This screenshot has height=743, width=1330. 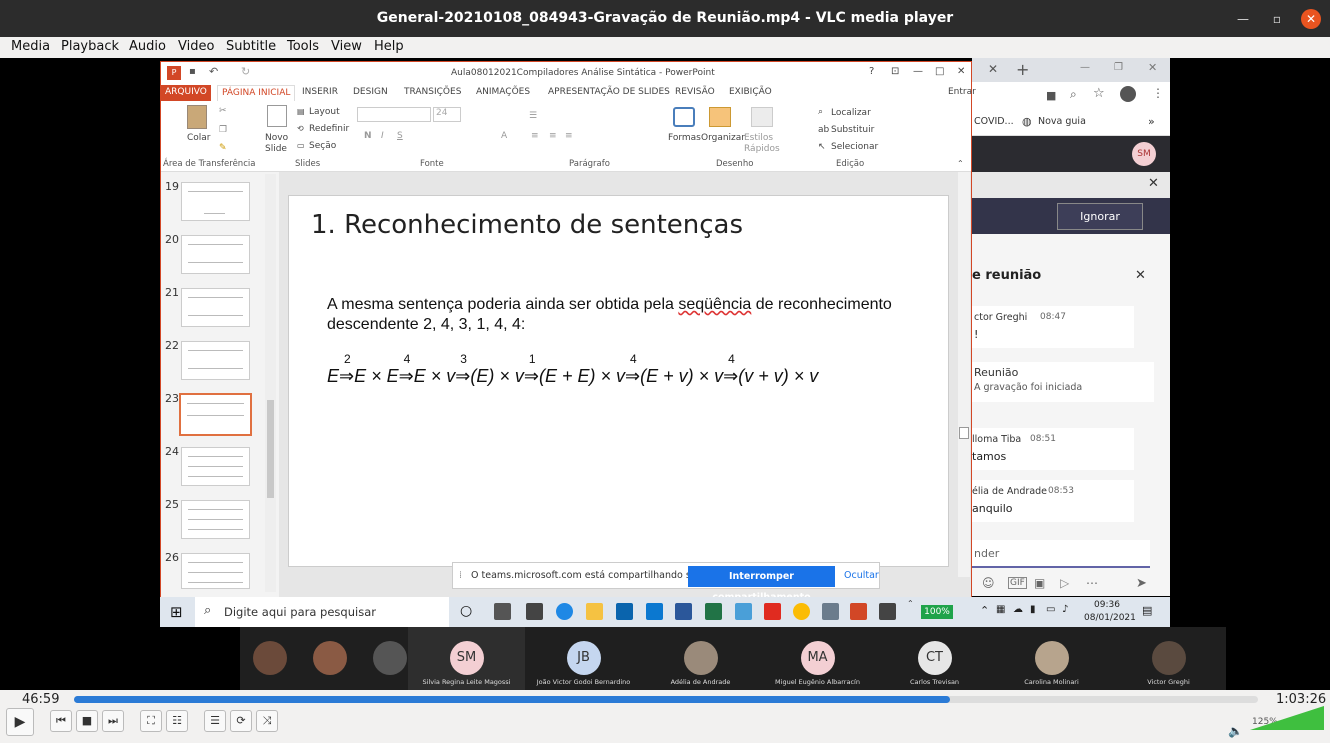 I want to click on help-icon: ?, so click(x=871, y=71).